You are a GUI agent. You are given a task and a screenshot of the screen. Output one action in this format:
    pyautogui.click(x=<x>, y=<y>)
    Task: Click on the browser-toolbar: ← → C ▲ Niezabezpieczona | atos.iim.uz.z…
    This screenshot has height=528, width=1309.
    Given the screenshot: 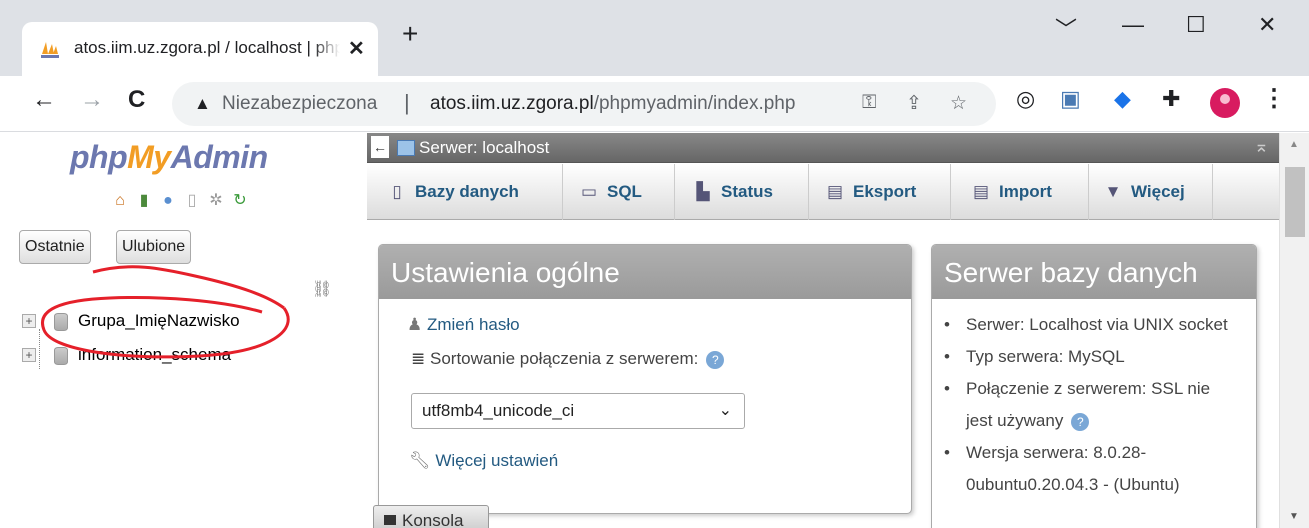 What is the action you would take?
    pyautogui.click(x=654, y=104)
    